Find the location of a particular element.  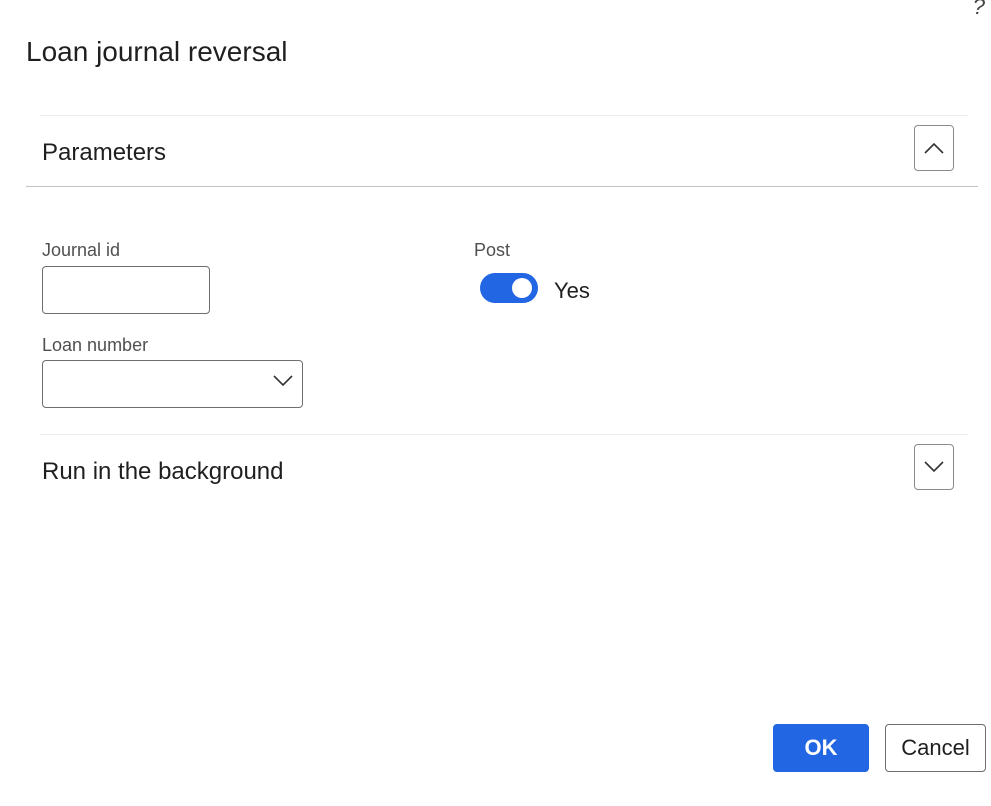

parameters-collapse-button is located at coordinates (934, 148).